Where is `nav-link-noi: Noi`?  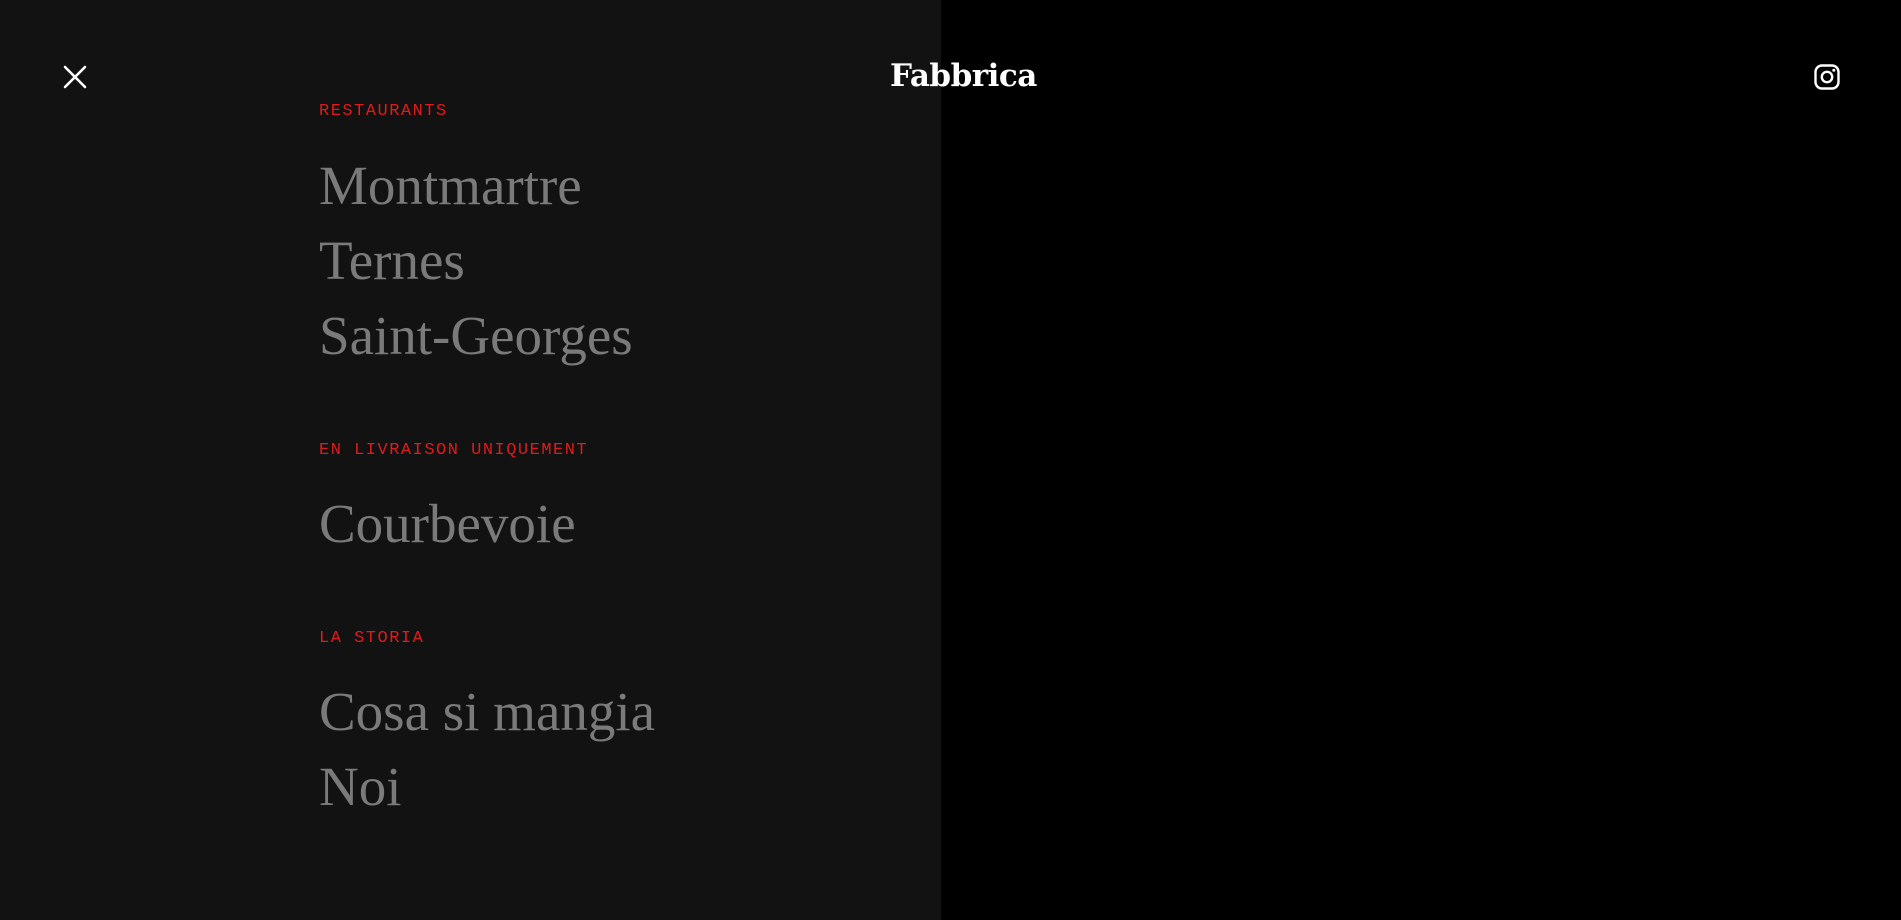
nav-link-noi: Noi is located at coordinates (360, 787).